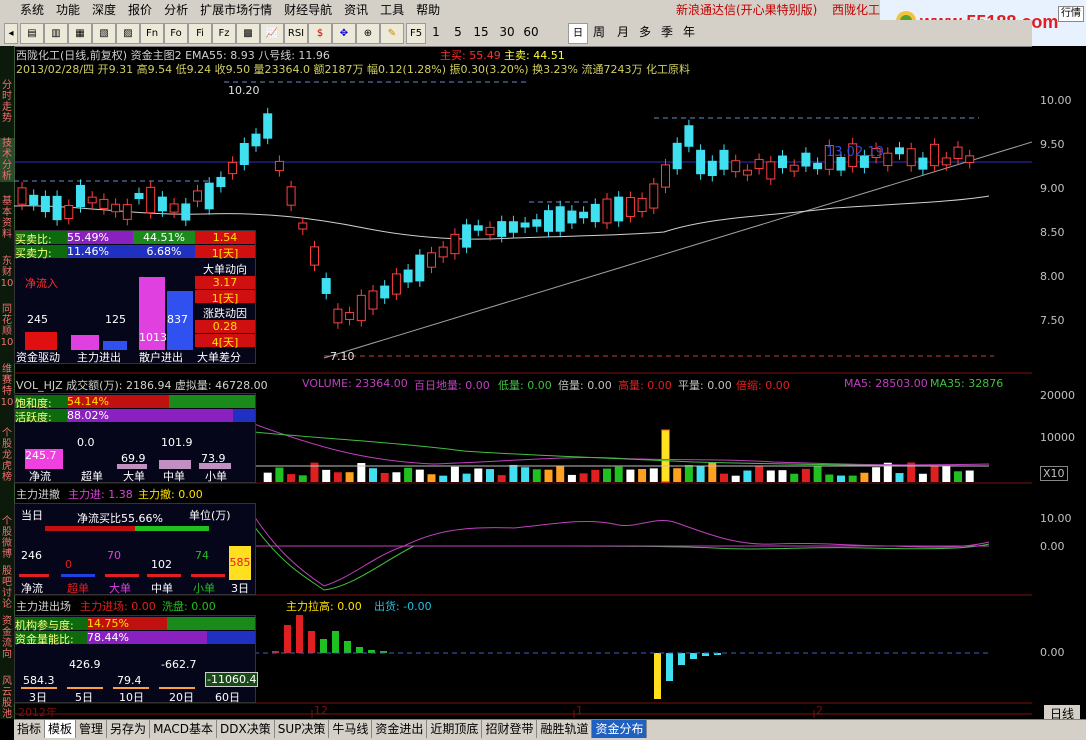 The height and width of the screenshot is (740, 1086). What do you see at coordinates (507, 32) in the screenshot?
I see `period-30min: 30` at bounding box center [507, 32].